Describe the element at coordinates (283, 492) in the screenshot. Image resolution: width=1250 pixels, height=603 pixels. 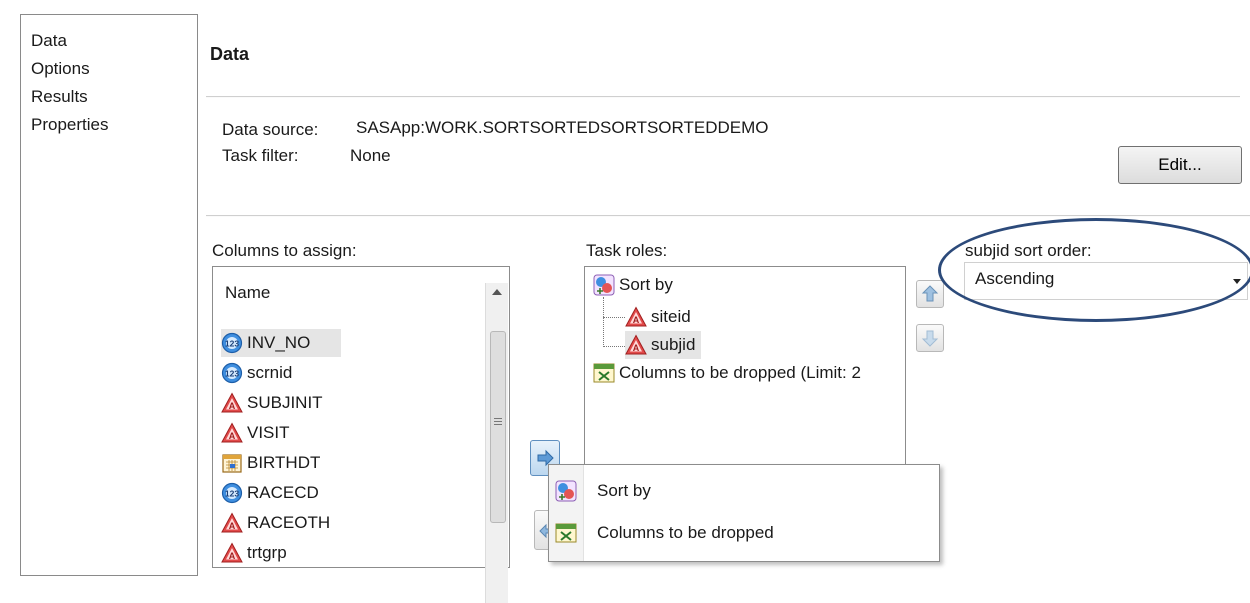
I see `column-name: RACECD` at that location.